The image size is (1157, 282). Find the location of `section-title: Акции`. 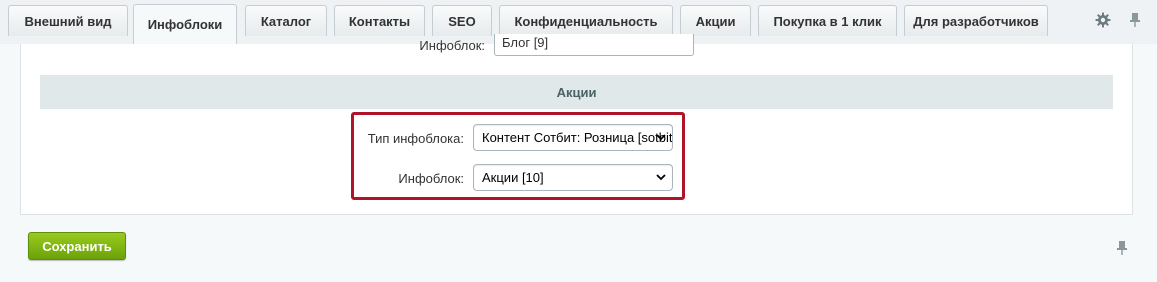

section-title: Акции is located at coordinates (576, 92).